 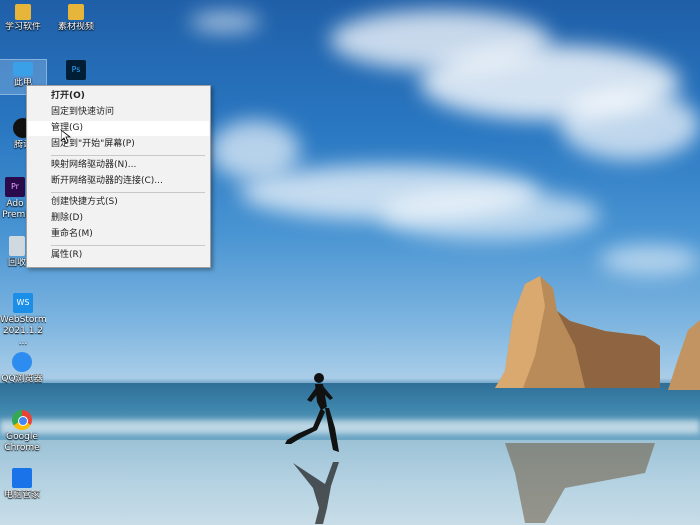 I want to click on sea, so click(x=350, y=413).